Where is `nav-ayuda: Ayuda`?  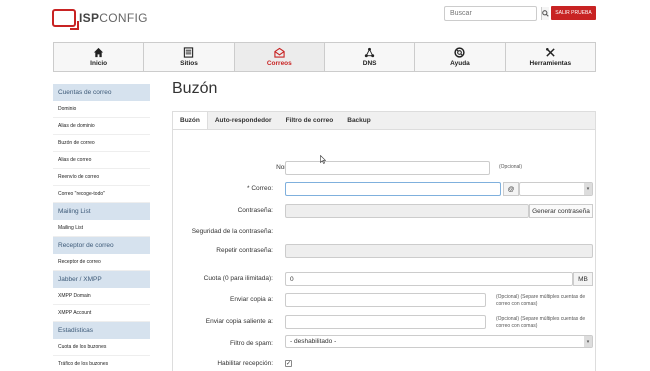 nav-ayuda: Ayuda is located at coordinates (460, 57).